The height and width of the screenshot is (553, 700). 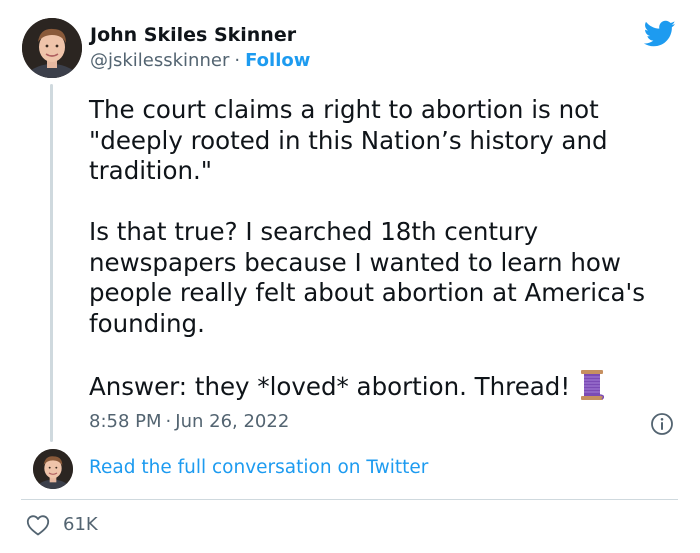 What do you see at coordinates (277, 60) in the screenshot?
I see `follow-button: Follow` at bounding box center [277, 60].